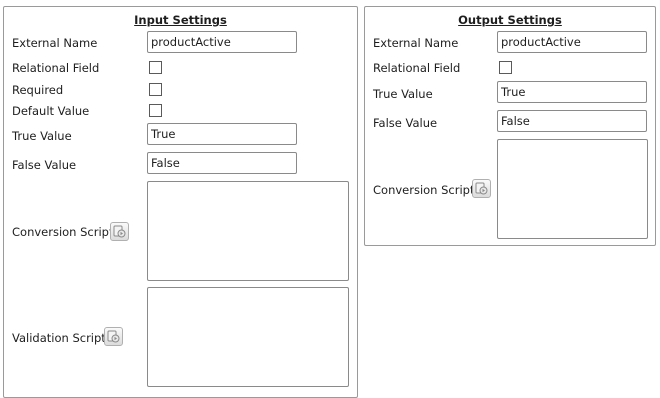 The height and width of the screenshot is (398, 660). Describe the element at coordinates (572, 121) in the screenshot. I see `output-false-value-field` at that location.